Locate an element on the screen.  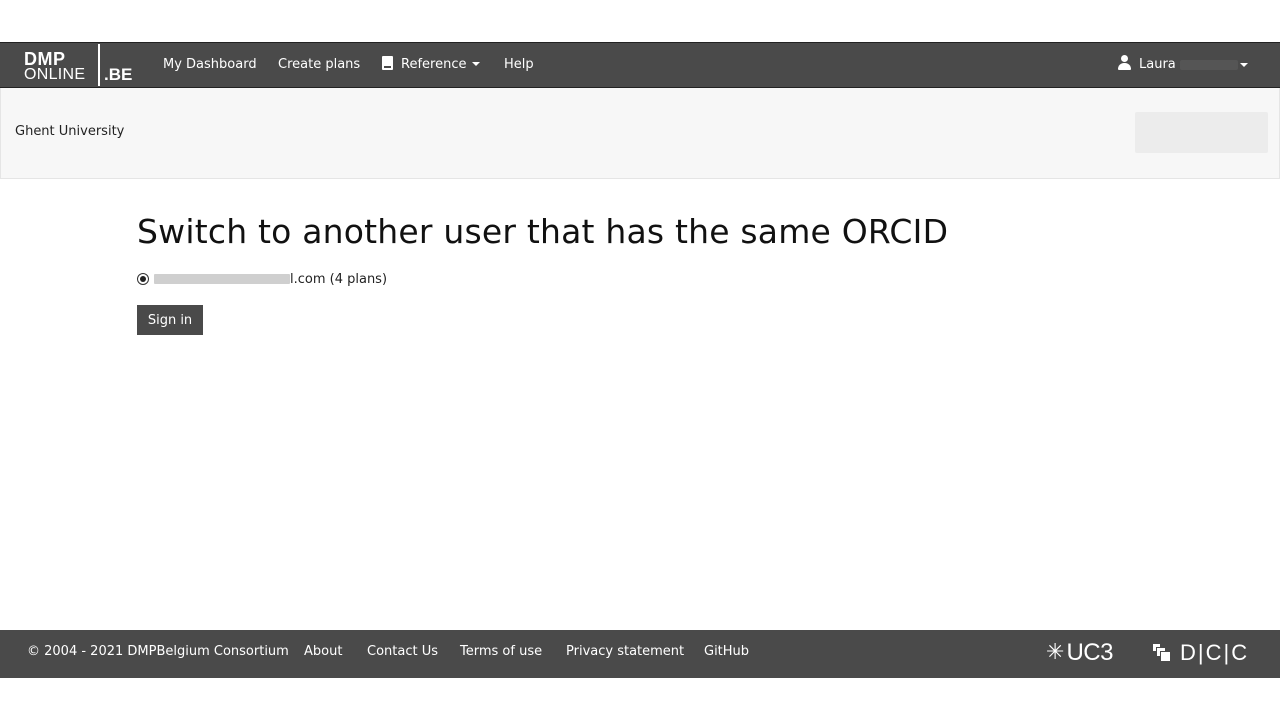
user-name-redacted is located at coordinates (1208, 64).